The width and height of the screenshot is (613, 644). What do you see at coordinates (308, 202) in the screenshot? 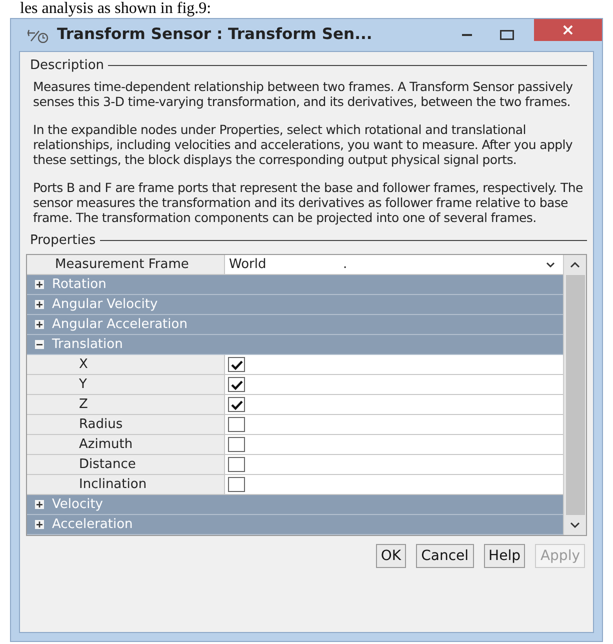
I see `description-paragraph: Ports B and F are frame ports that represent the base and follower frames, respectively. The sensor measures the transformation and its derivatives as follower frame relative to base frame. The transformation components can be projected into one of several frames.` at bounding box center [308, 202].